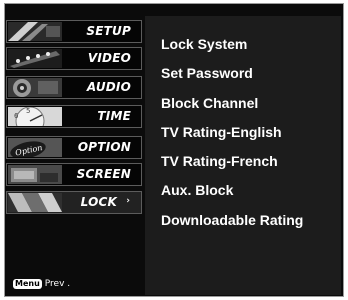 The image size is (348, 300). Describe the element at coordinates (27, 284) in the screenshot. I see `menu-key-icon: Menu` at that location.